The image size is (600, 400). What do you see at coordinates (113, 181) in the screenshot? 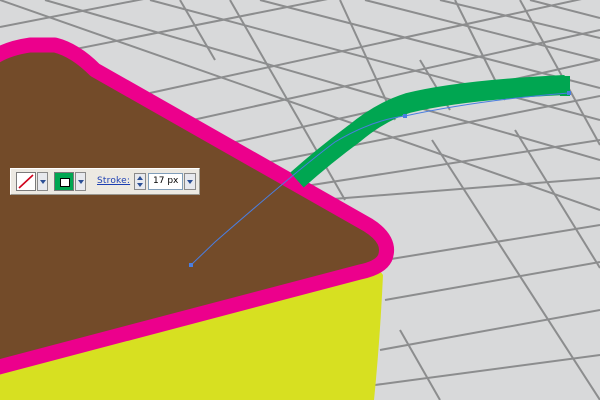
I see `stroke-label-link: Stroke:` at bounding box center [113, 181].